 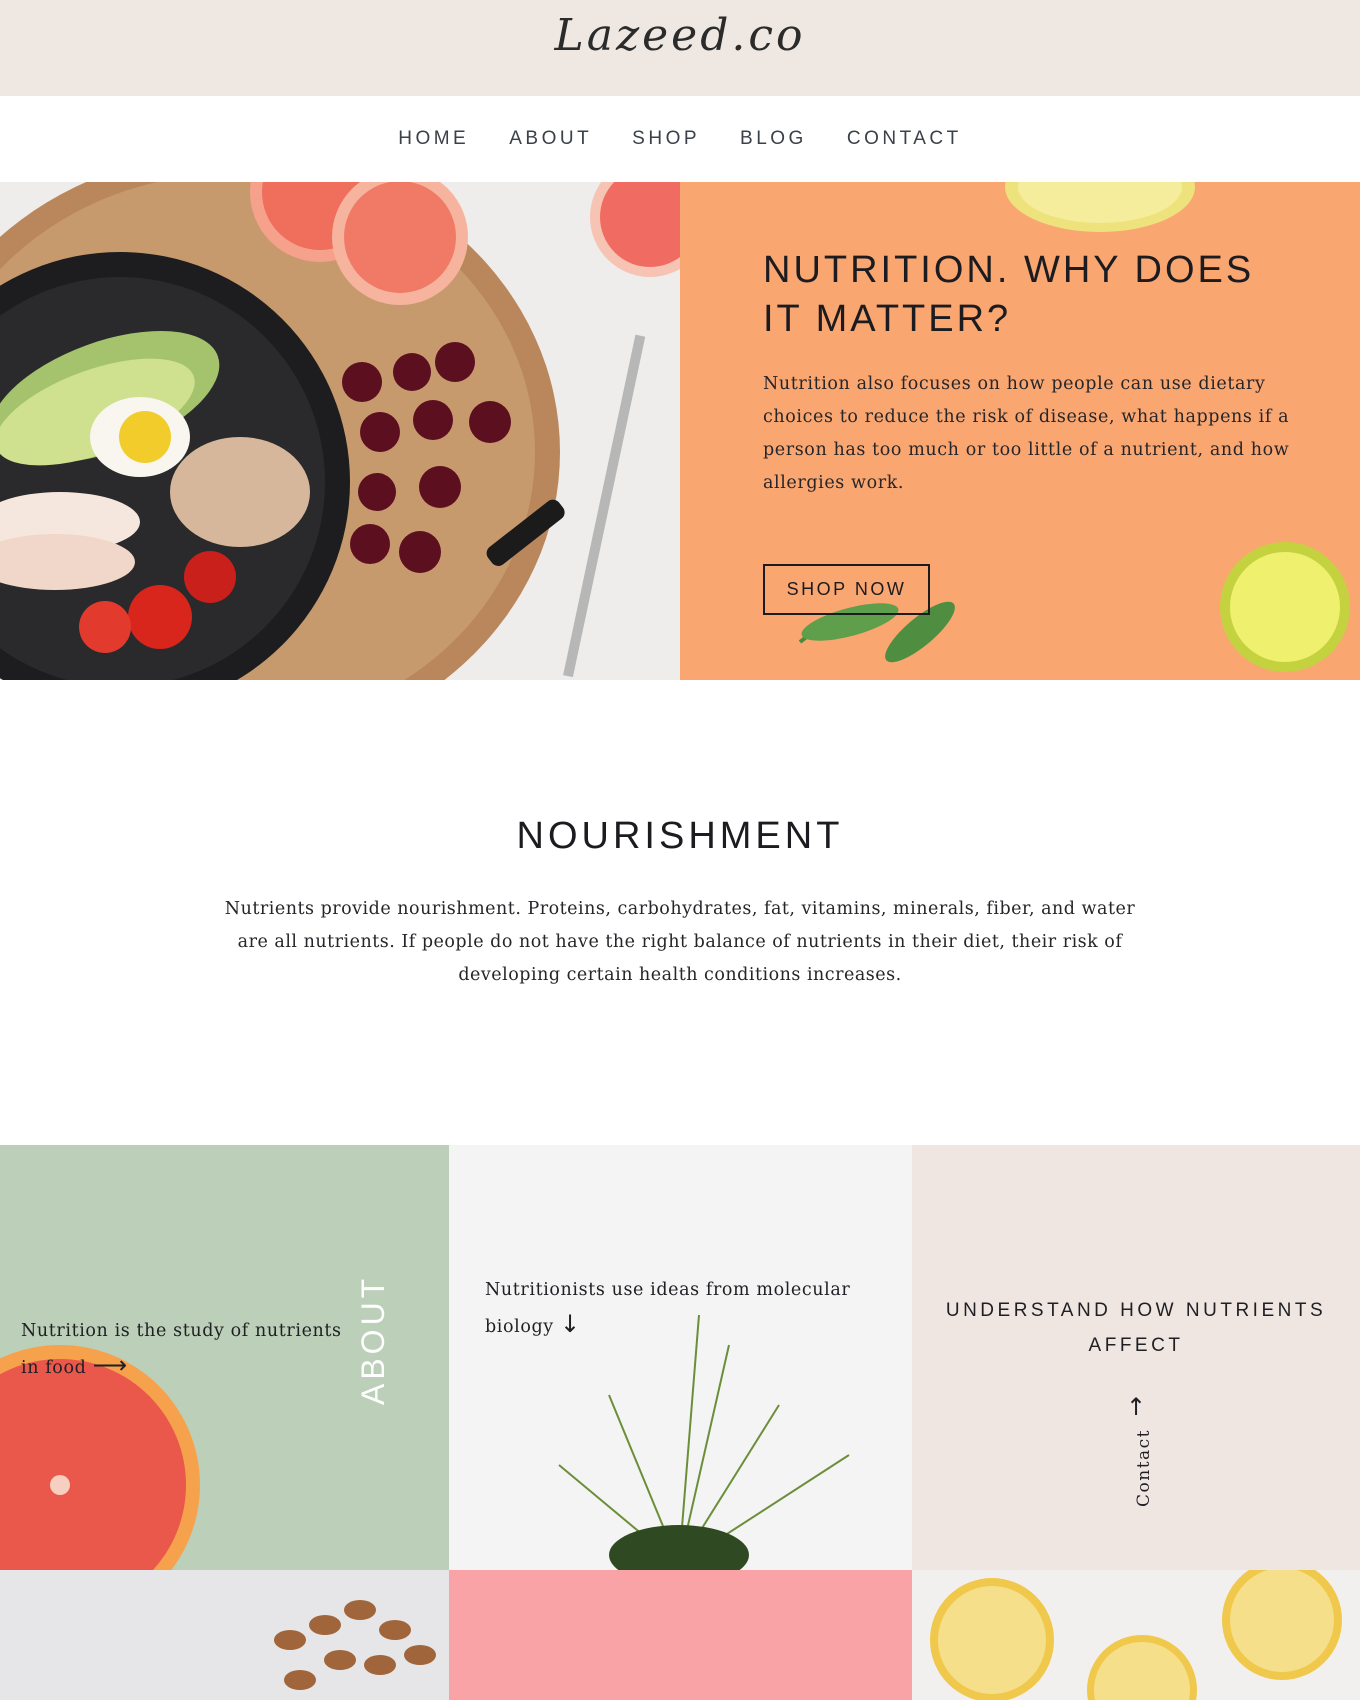 What do you see at coordinates (680, 1635) in the screenshot?
I see `pink-tile` at bounding box center [680, 1635].